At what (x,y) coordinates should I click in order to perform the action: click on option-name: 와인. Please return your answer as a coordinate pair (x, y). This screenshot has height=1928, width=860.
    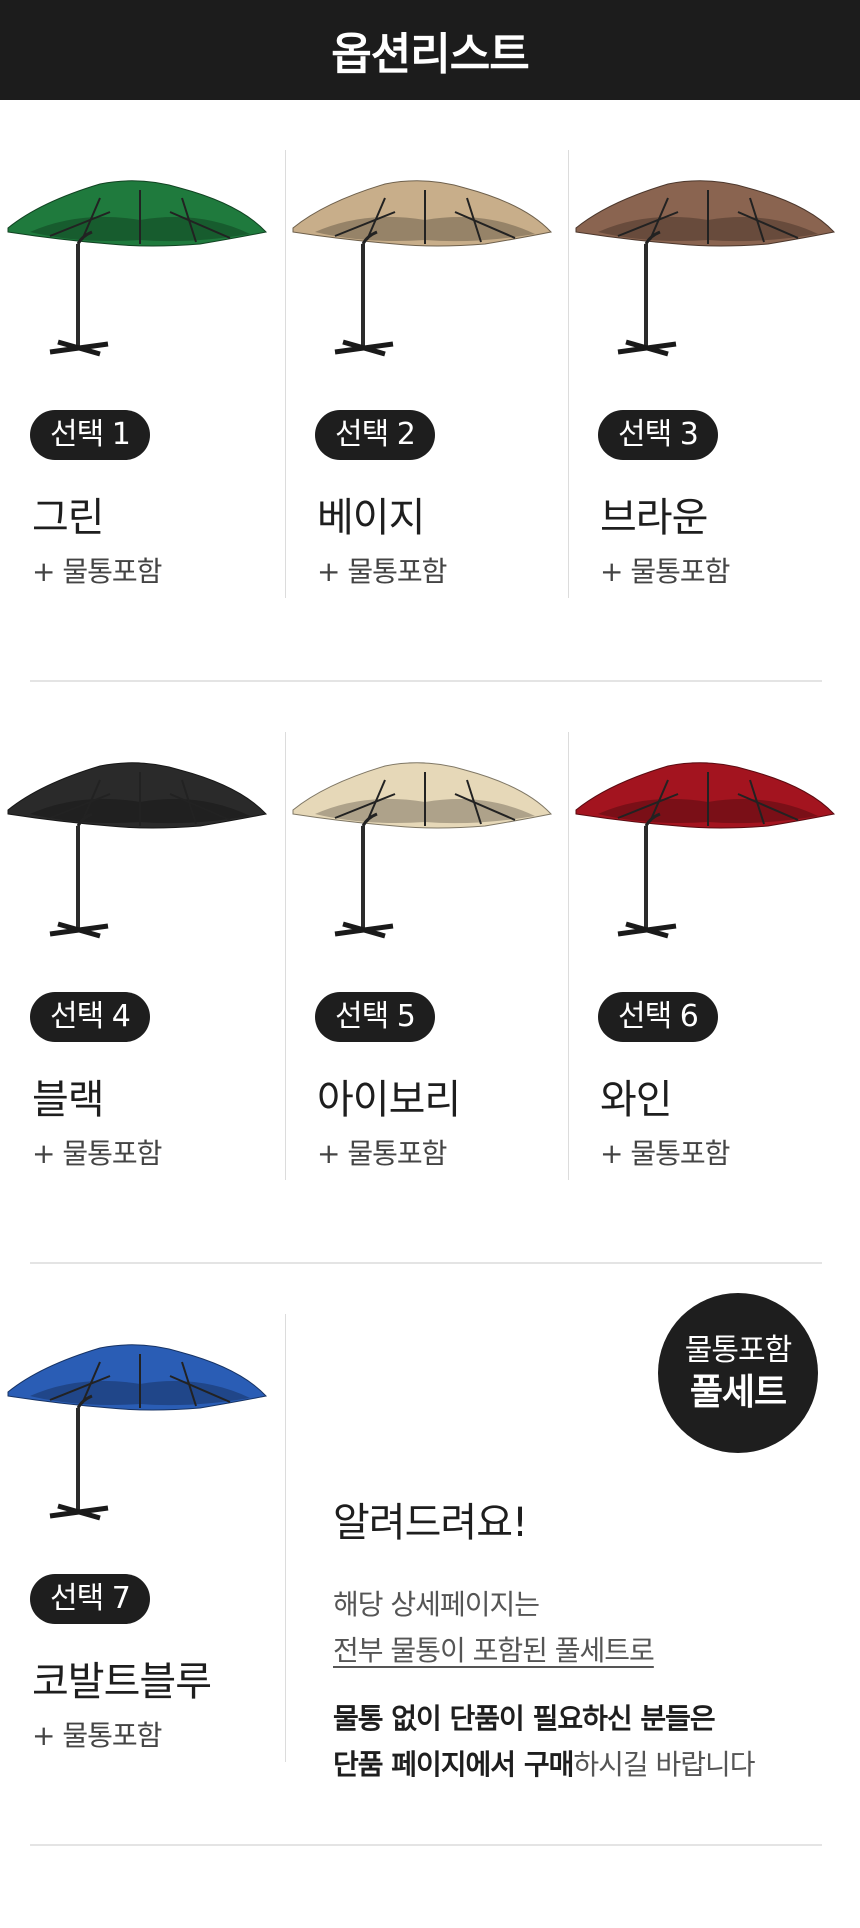
    Looking at the image, I should click on (636, 1100).